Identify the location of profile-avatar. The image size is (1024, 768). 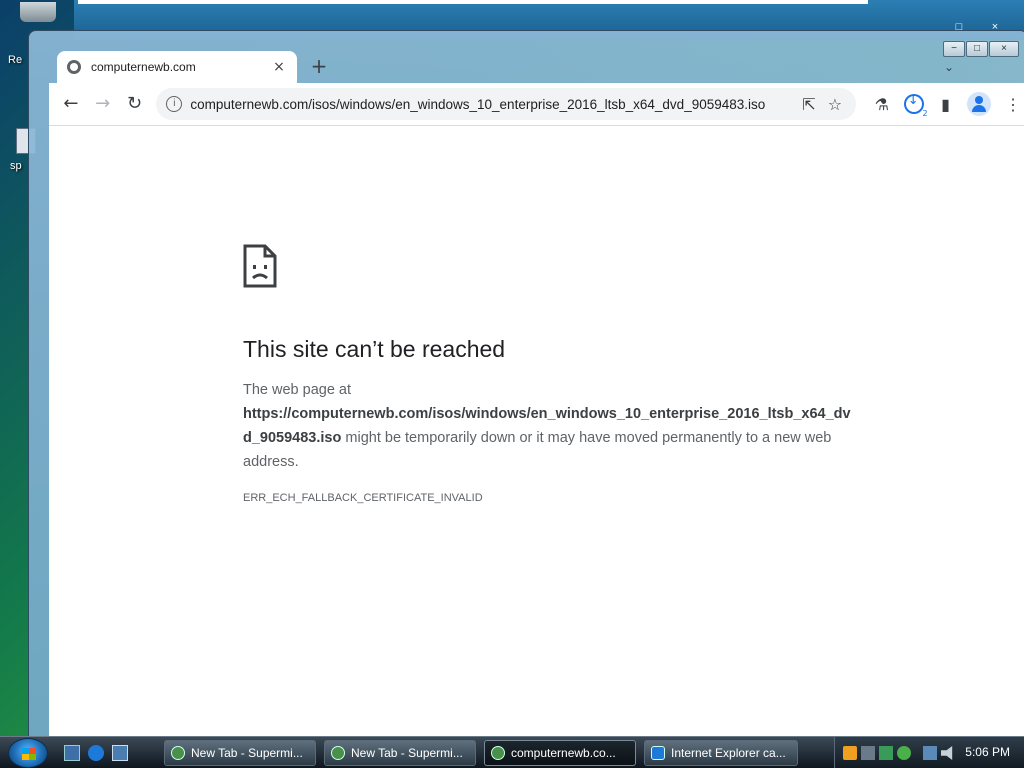
(979, 104).